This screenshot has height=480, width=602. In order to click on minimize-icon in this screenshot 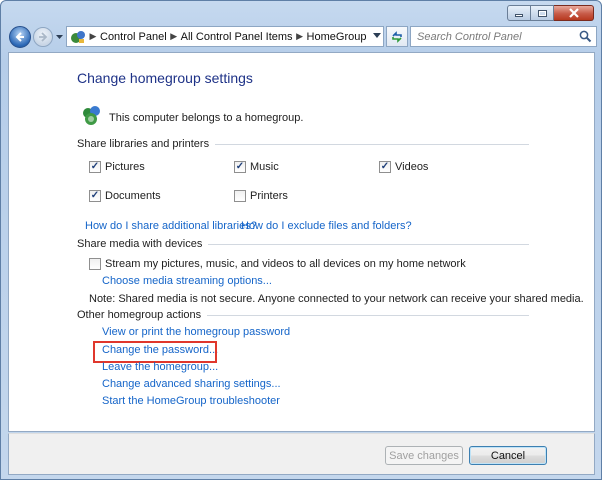, I will do `click(519, 15)`.